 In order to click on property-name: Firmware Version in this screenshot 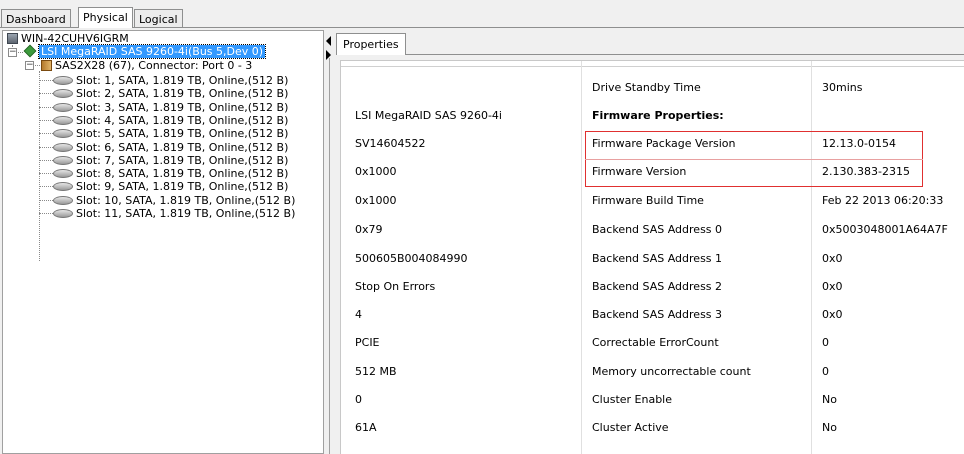, I will do `click(639, 171)`.